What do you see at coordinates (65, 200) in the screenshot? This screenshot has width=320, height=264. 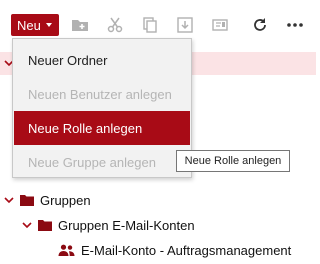 I see `tree-node-label: Gruppen` at bounding box center [65, 200].